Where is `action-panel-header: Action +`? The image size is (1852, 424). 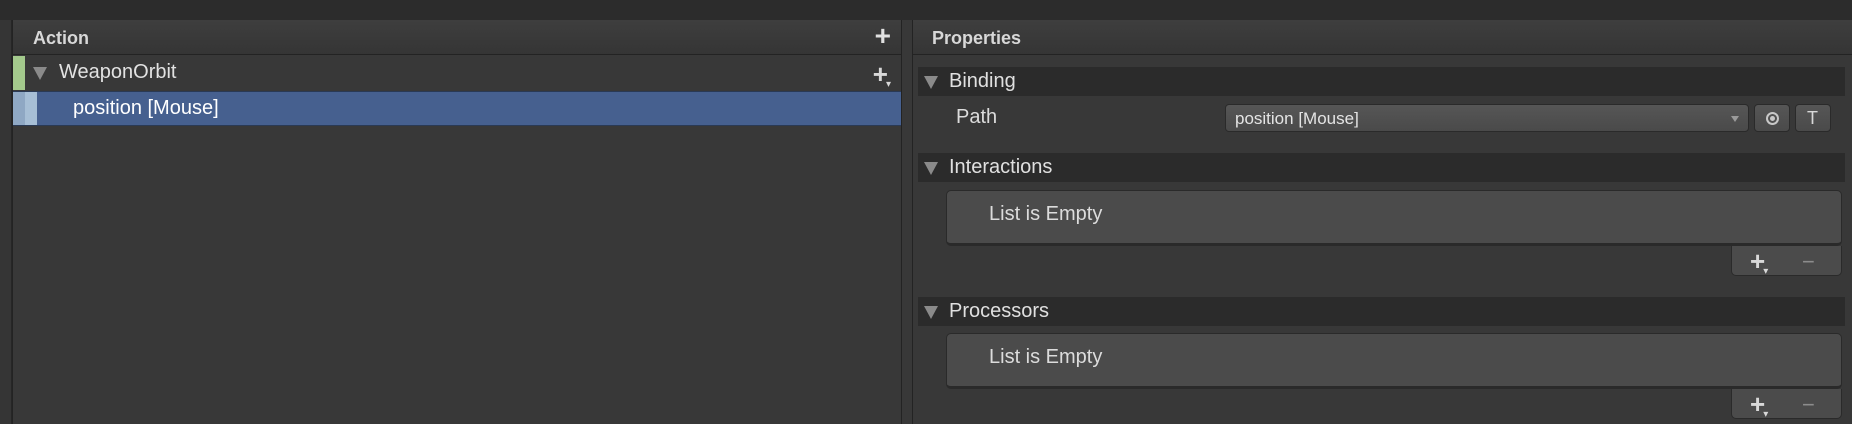 action-panel-header: Action + is located at coordinates (457, 37).